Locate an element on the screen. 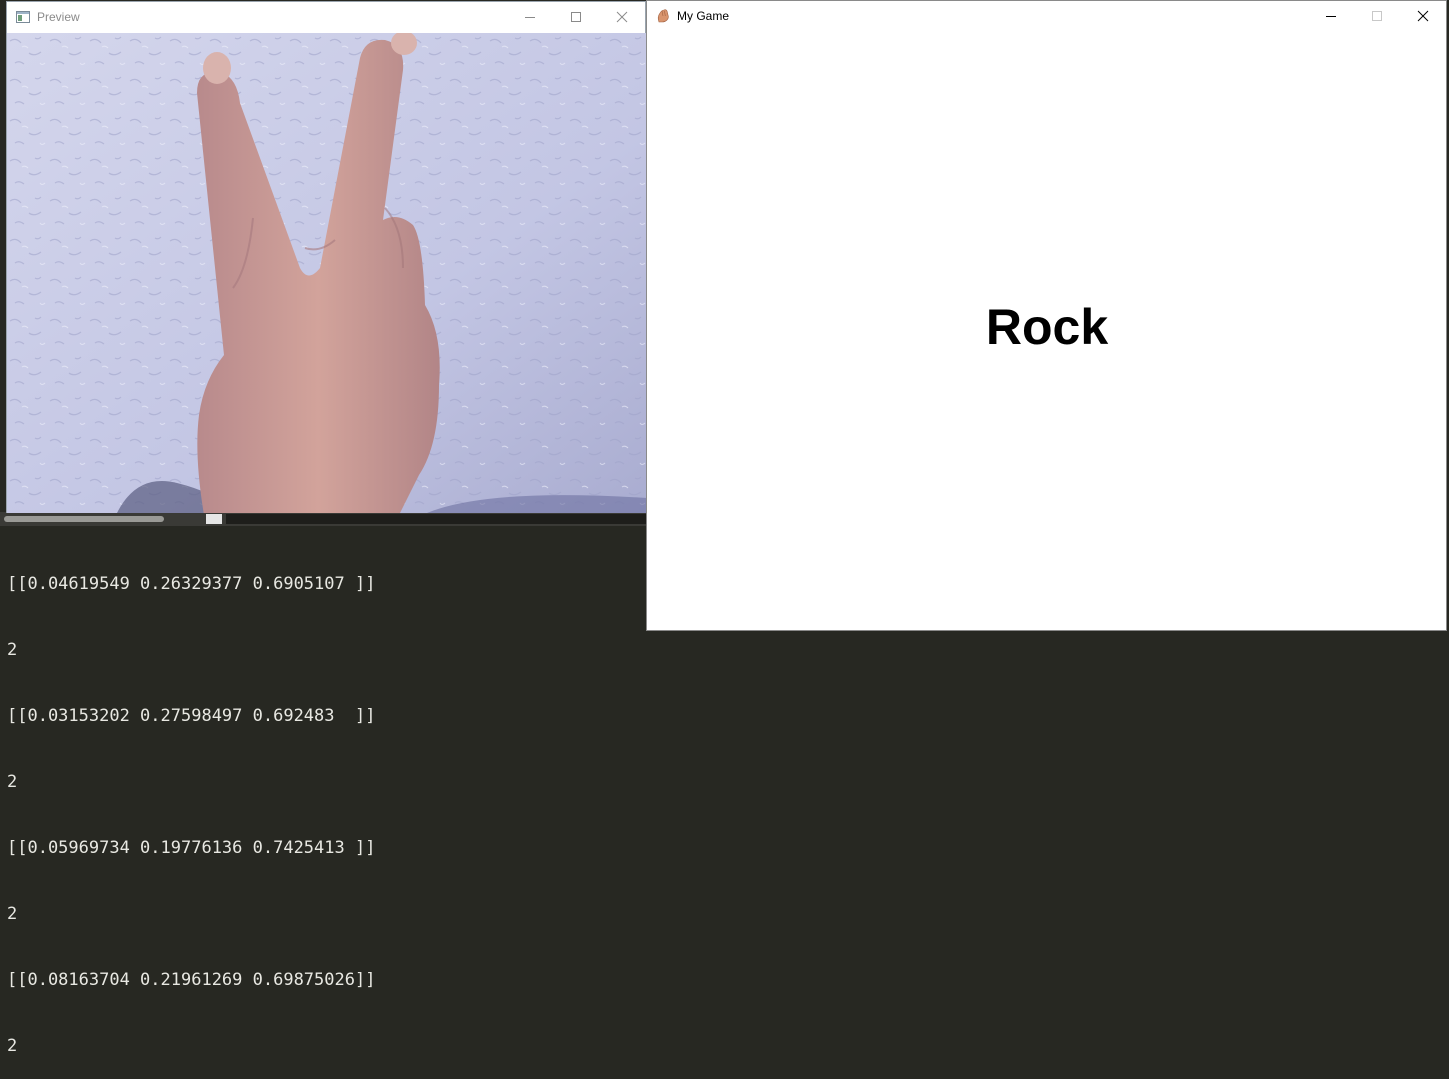 The image size is (1449, 1079). terminal-scrollbar is located at coordinates (323, 519).